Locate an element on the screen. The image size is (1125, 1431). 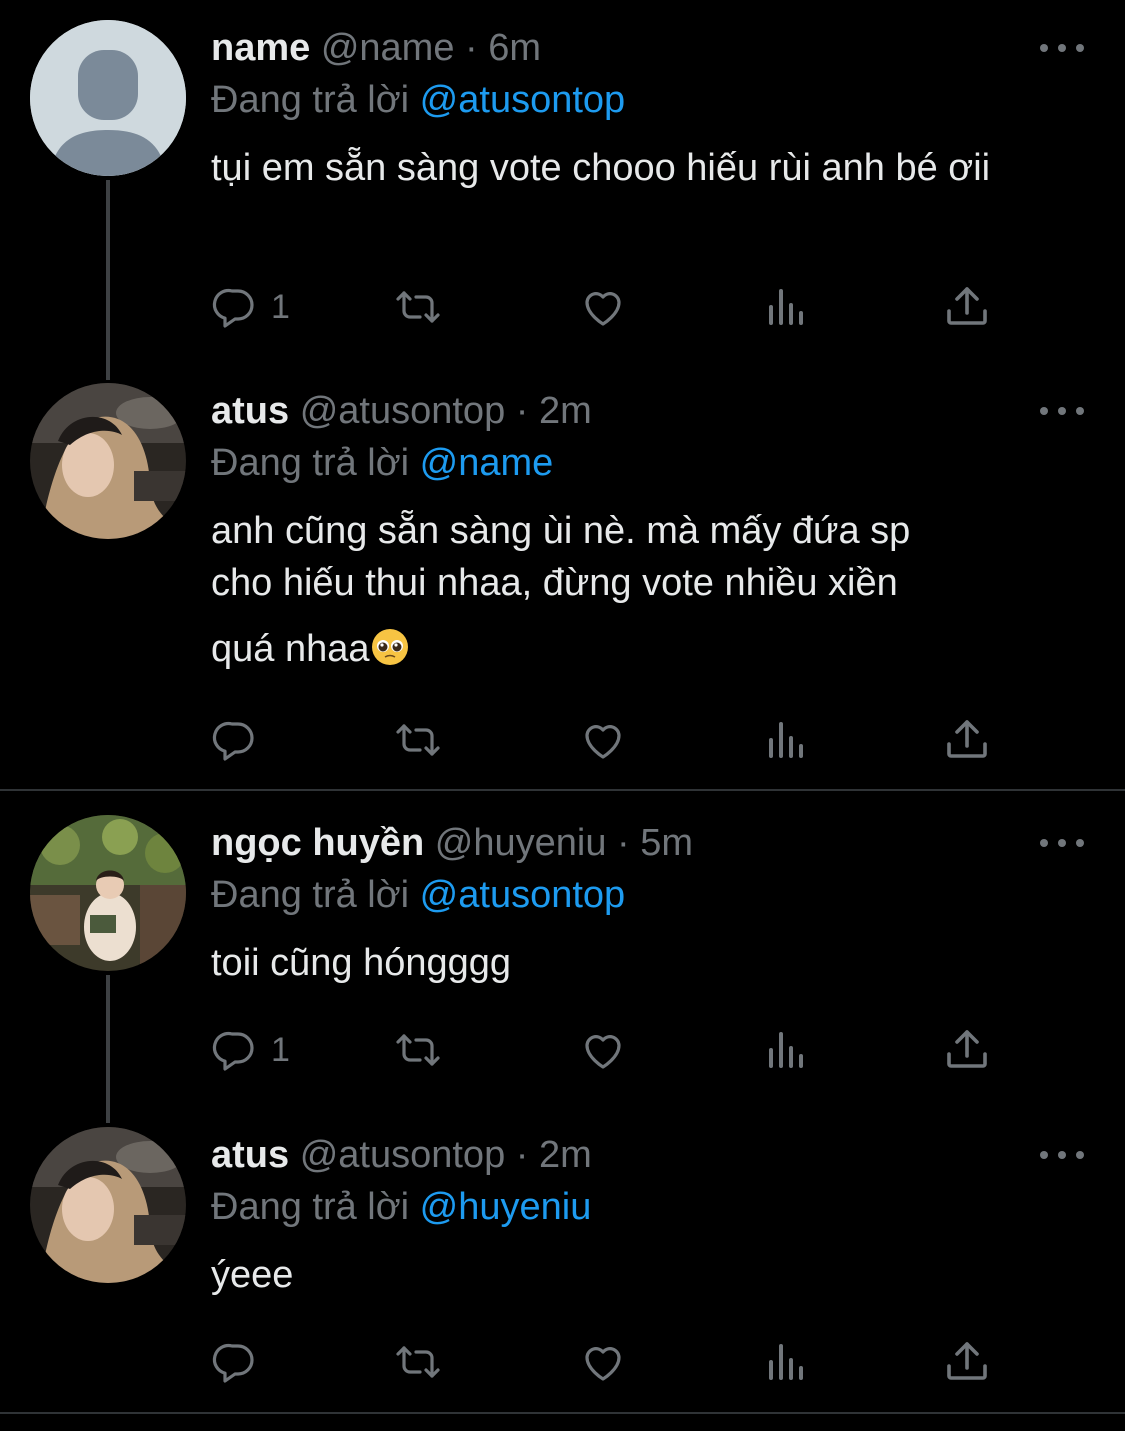
tweet-header: ngọc huyền @huyeniu · 5m is located at coordinates (452, 843).